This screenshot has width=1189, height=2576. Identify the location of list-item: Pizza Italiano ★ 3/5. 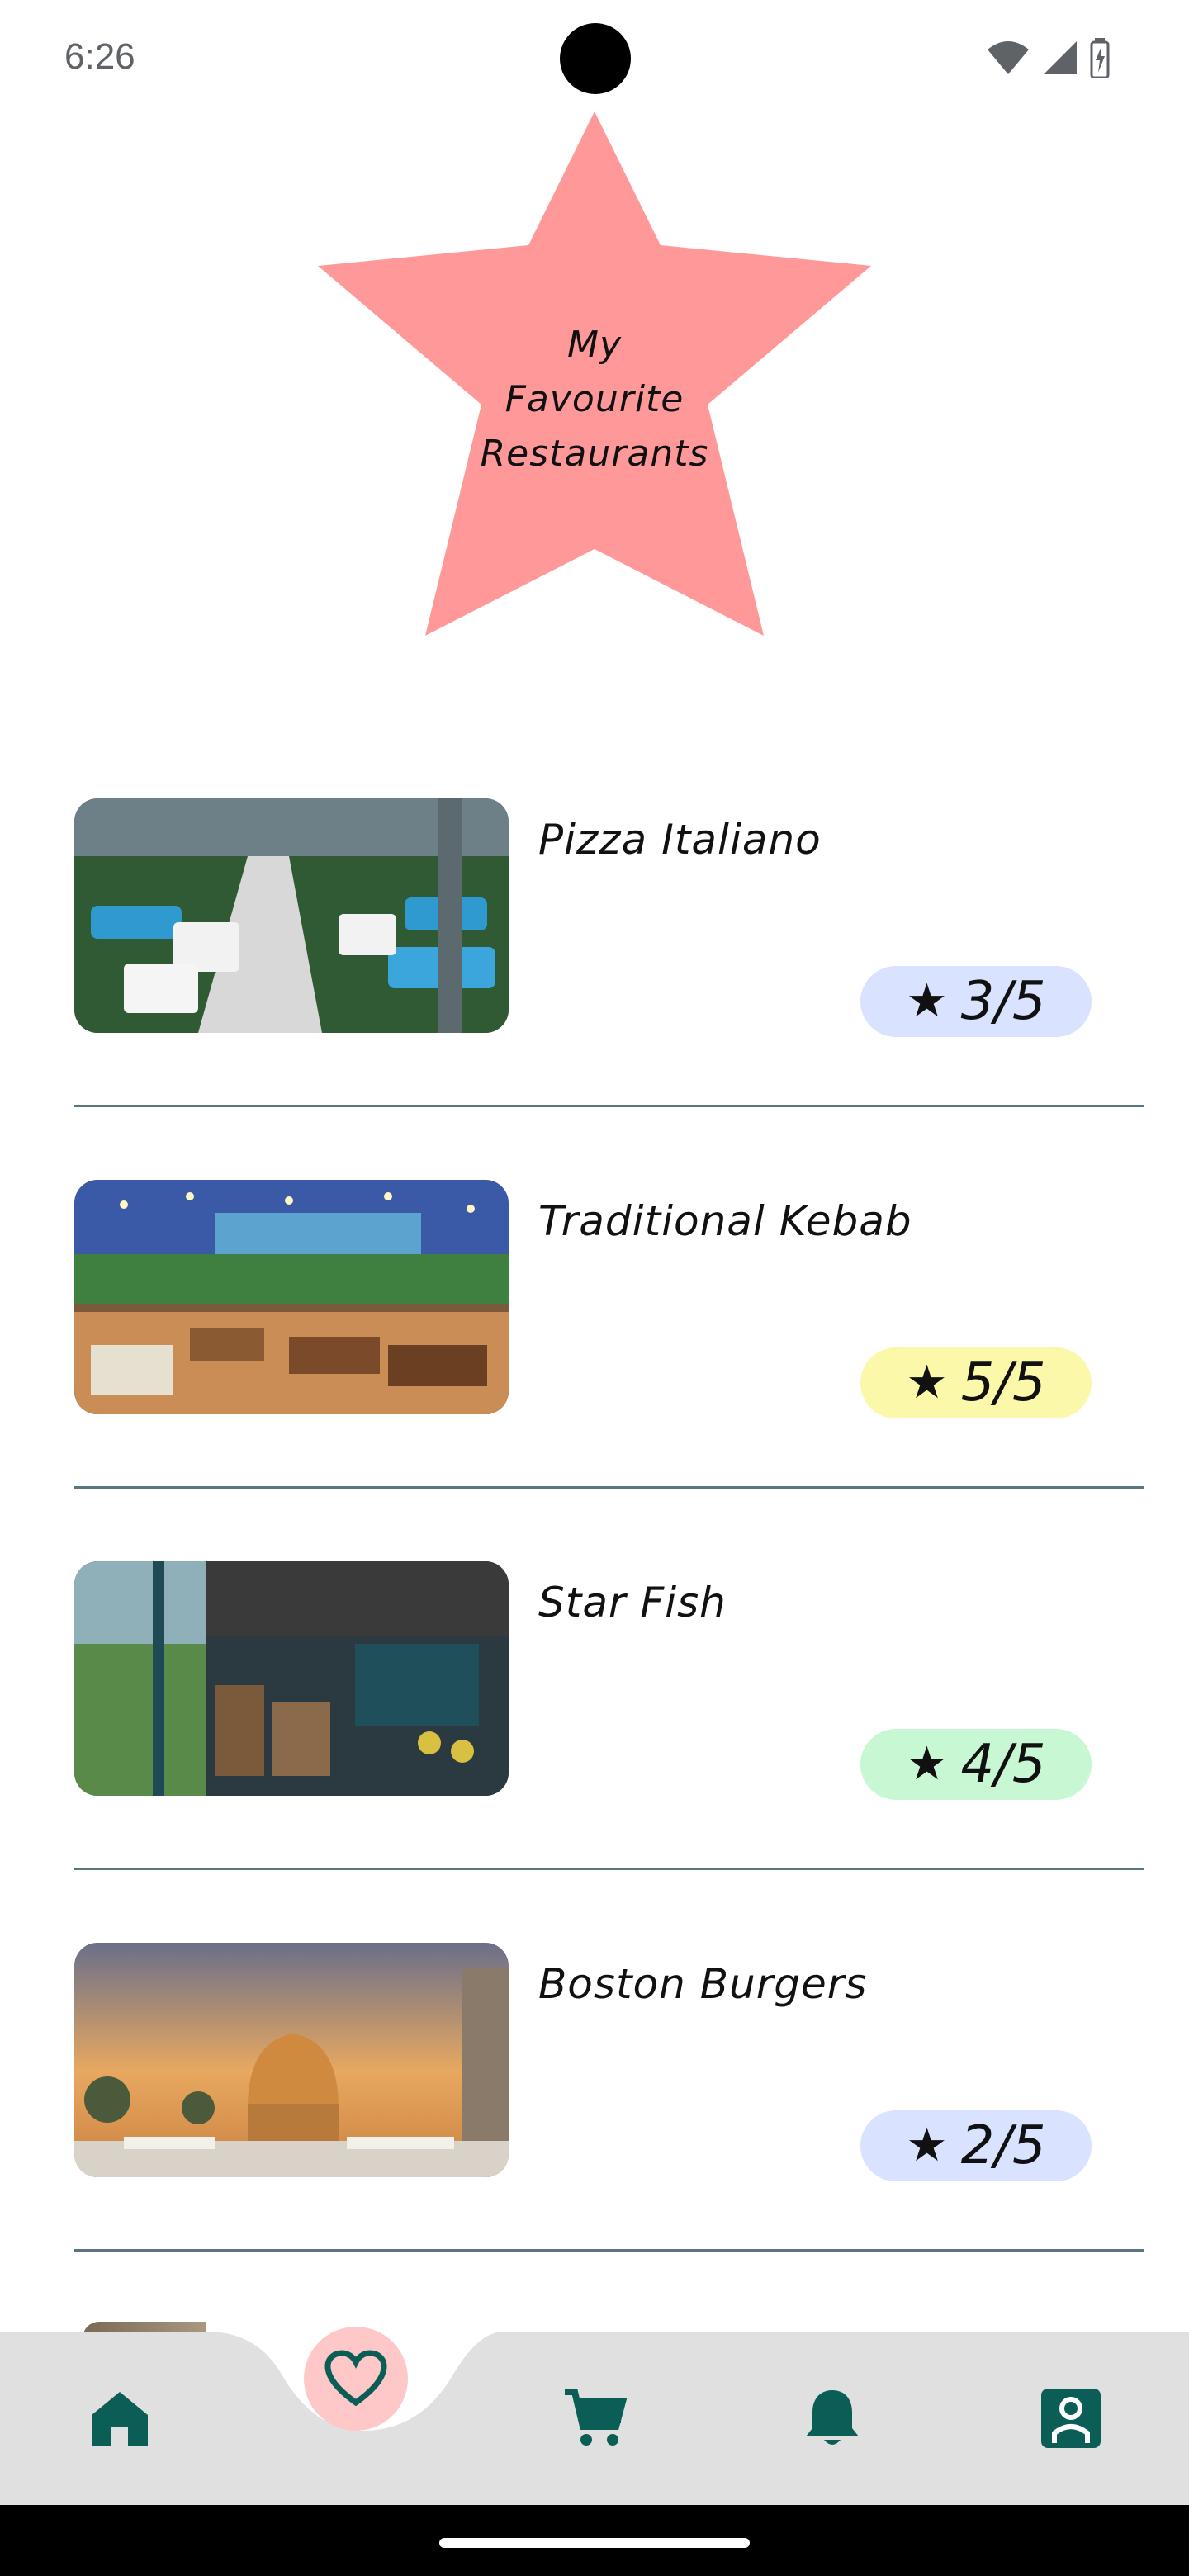
(594, 967).